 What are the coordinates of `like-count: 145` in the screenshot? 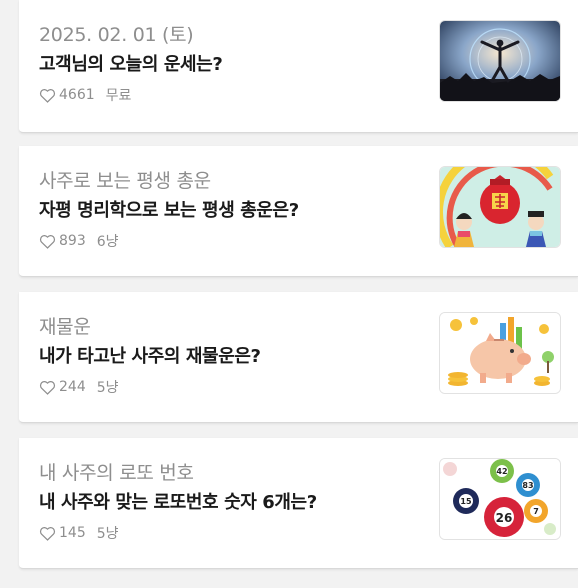 It's located at (72, 533).